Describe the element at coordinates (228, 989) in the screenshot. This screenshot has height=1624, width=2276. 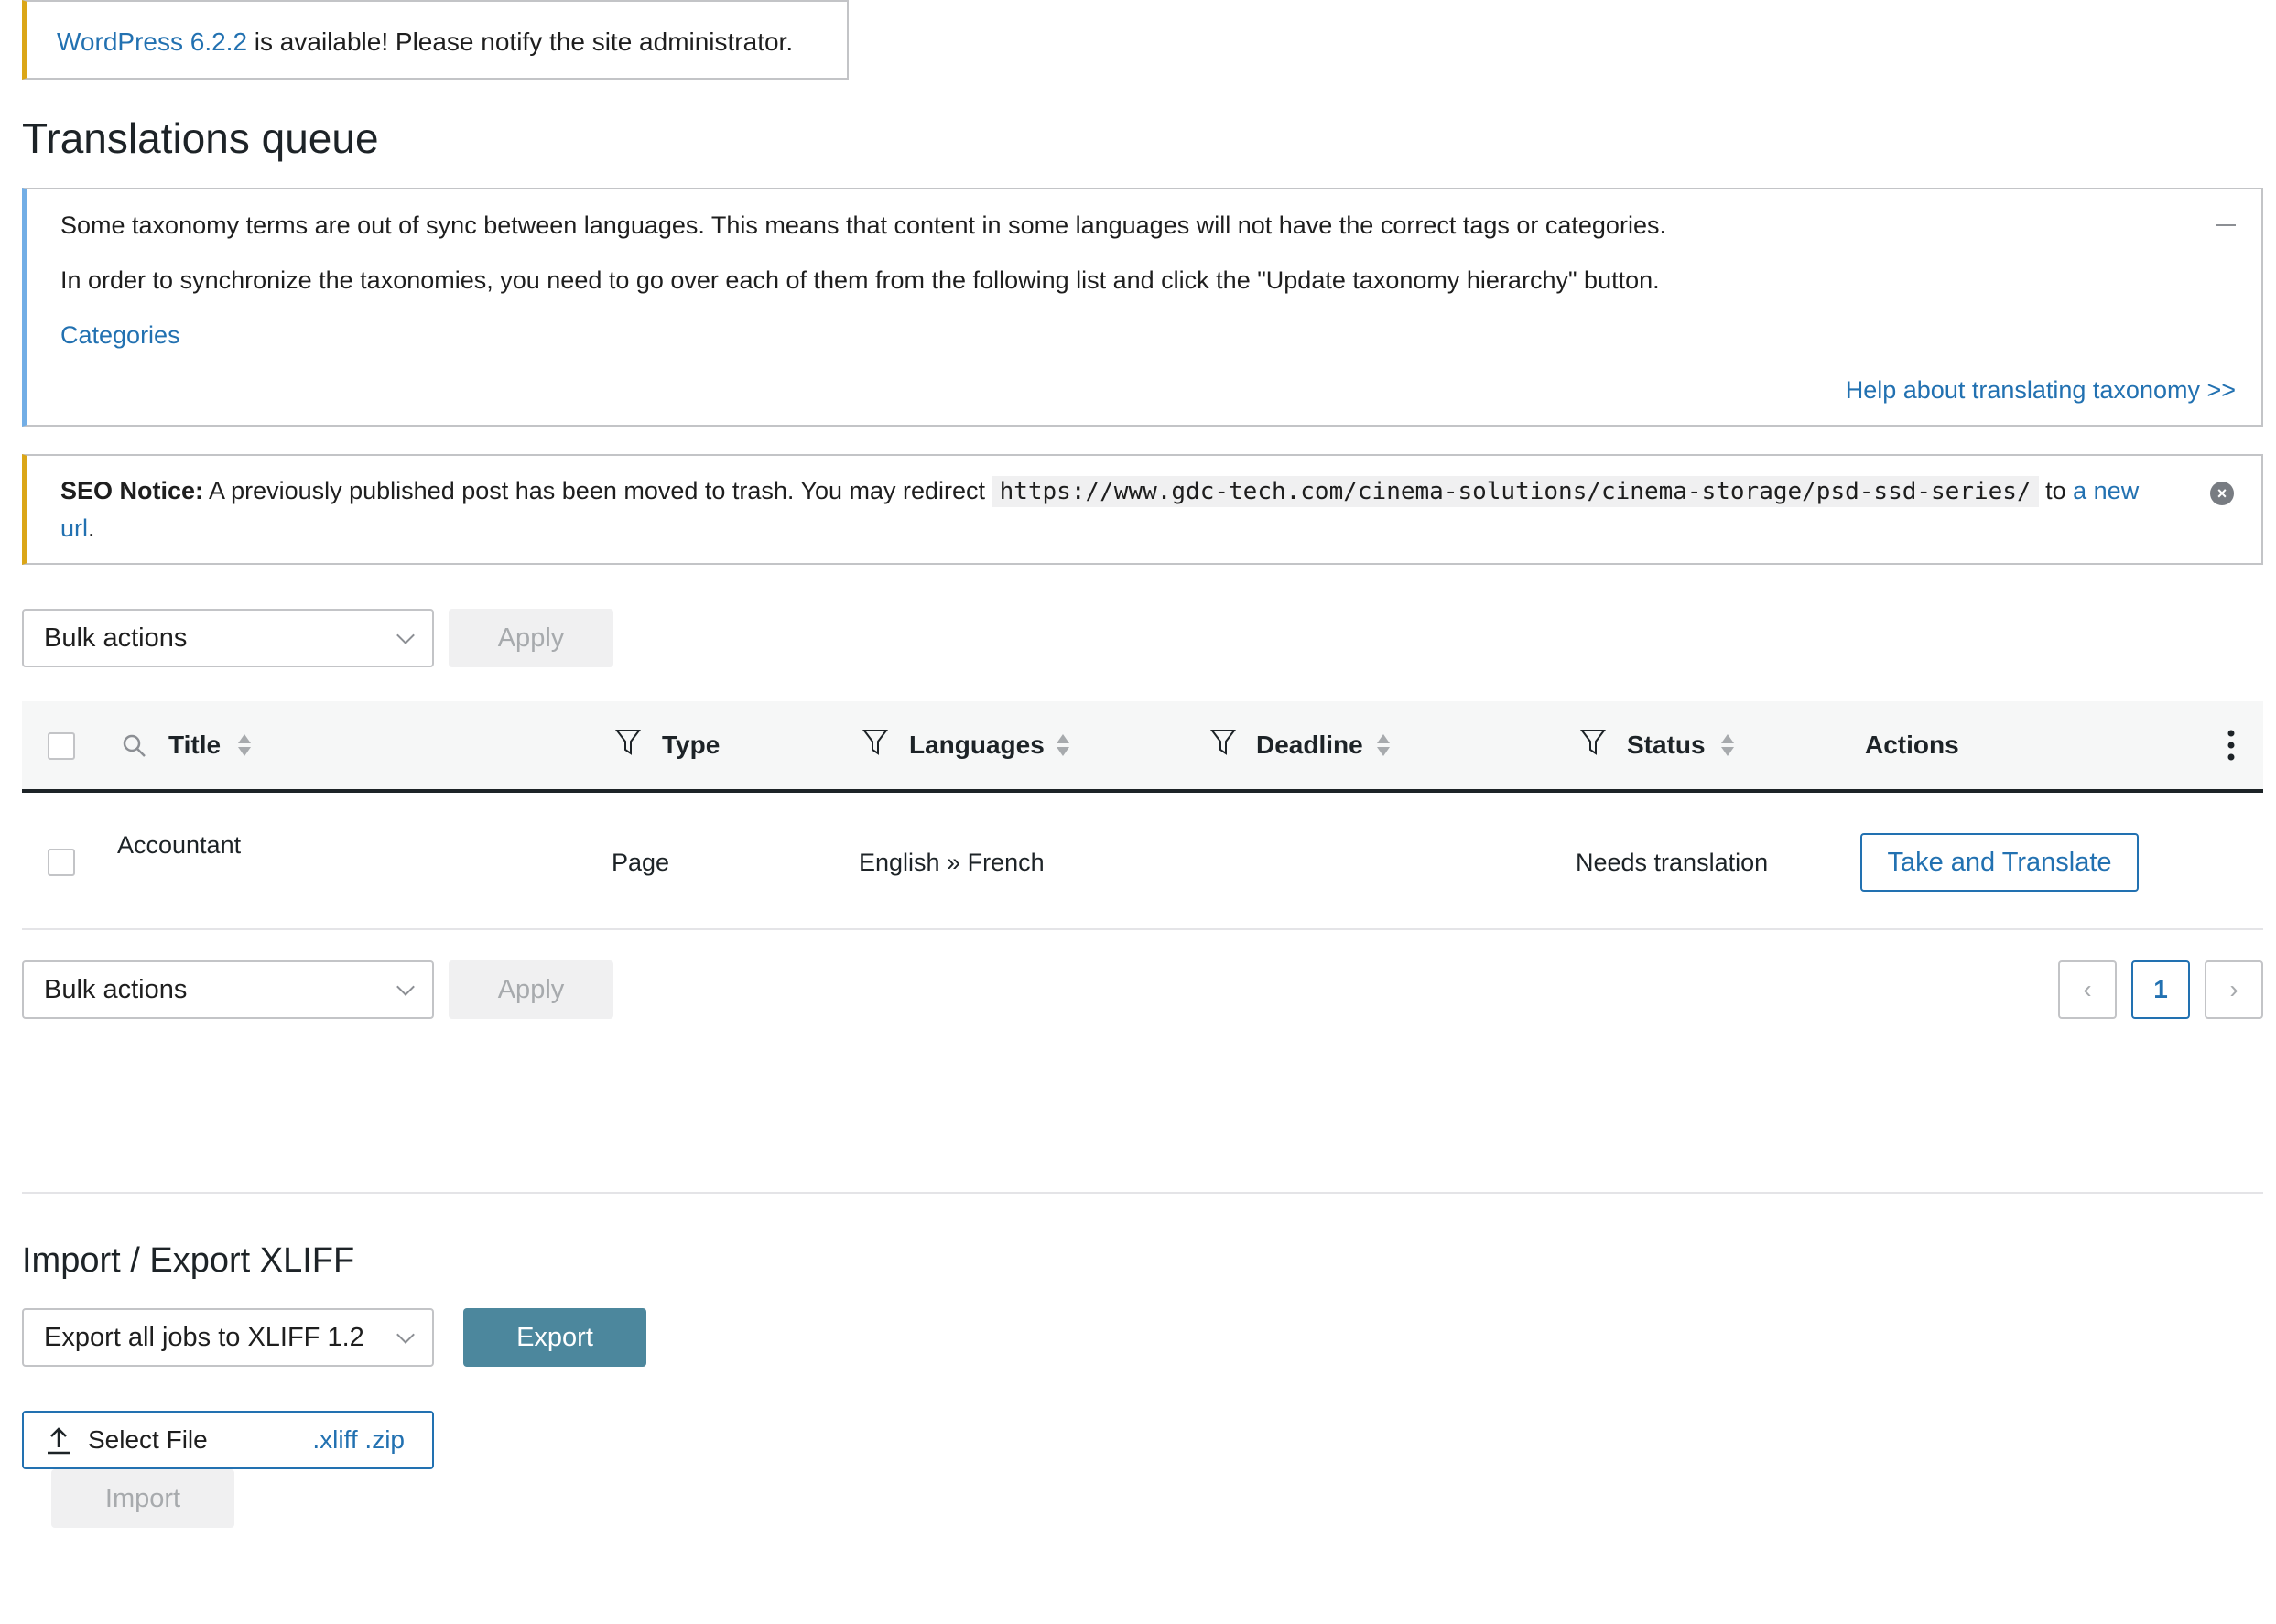
I see `bulk-actions-select-bottom: Bulk actions` at that location.